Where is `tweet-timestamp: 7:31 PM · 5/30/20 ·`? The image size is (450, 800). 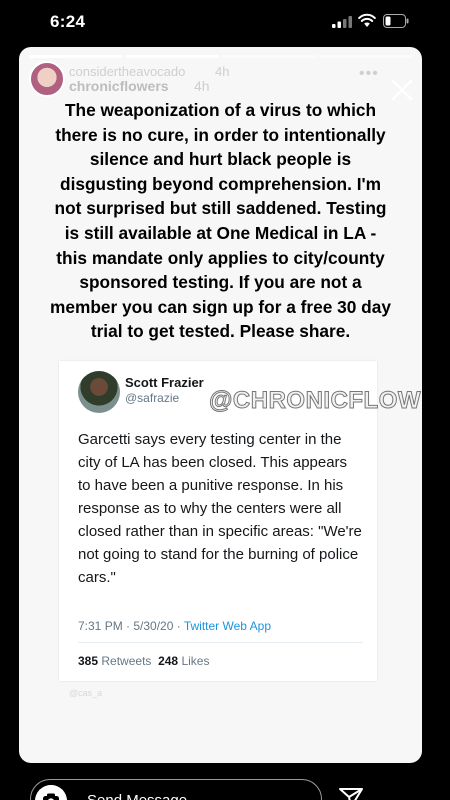
tweet-timestamp: 7:31 PM · 5/30/20 · is located at coordinates (131, 626).